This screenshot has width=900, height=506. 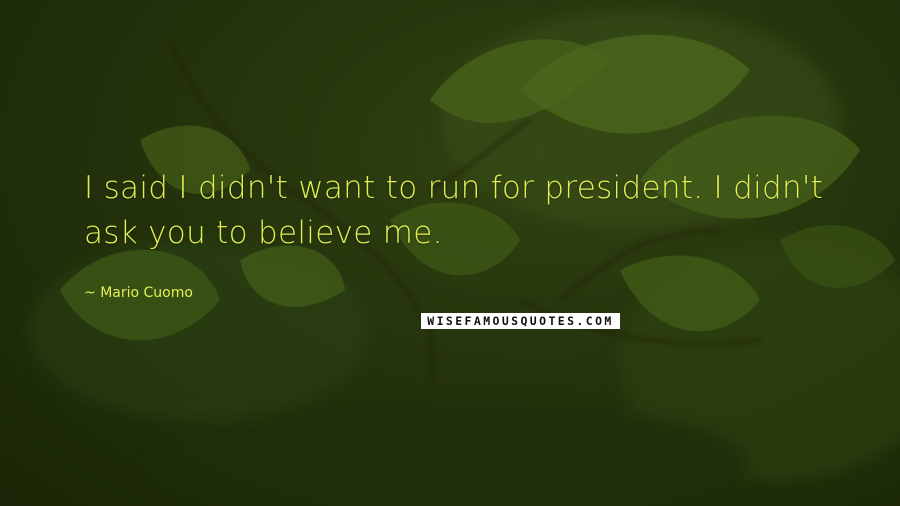 I want to click on watermark-logo: WISEFAMOUSQUOTES.COM, so click(x=520, y=321).